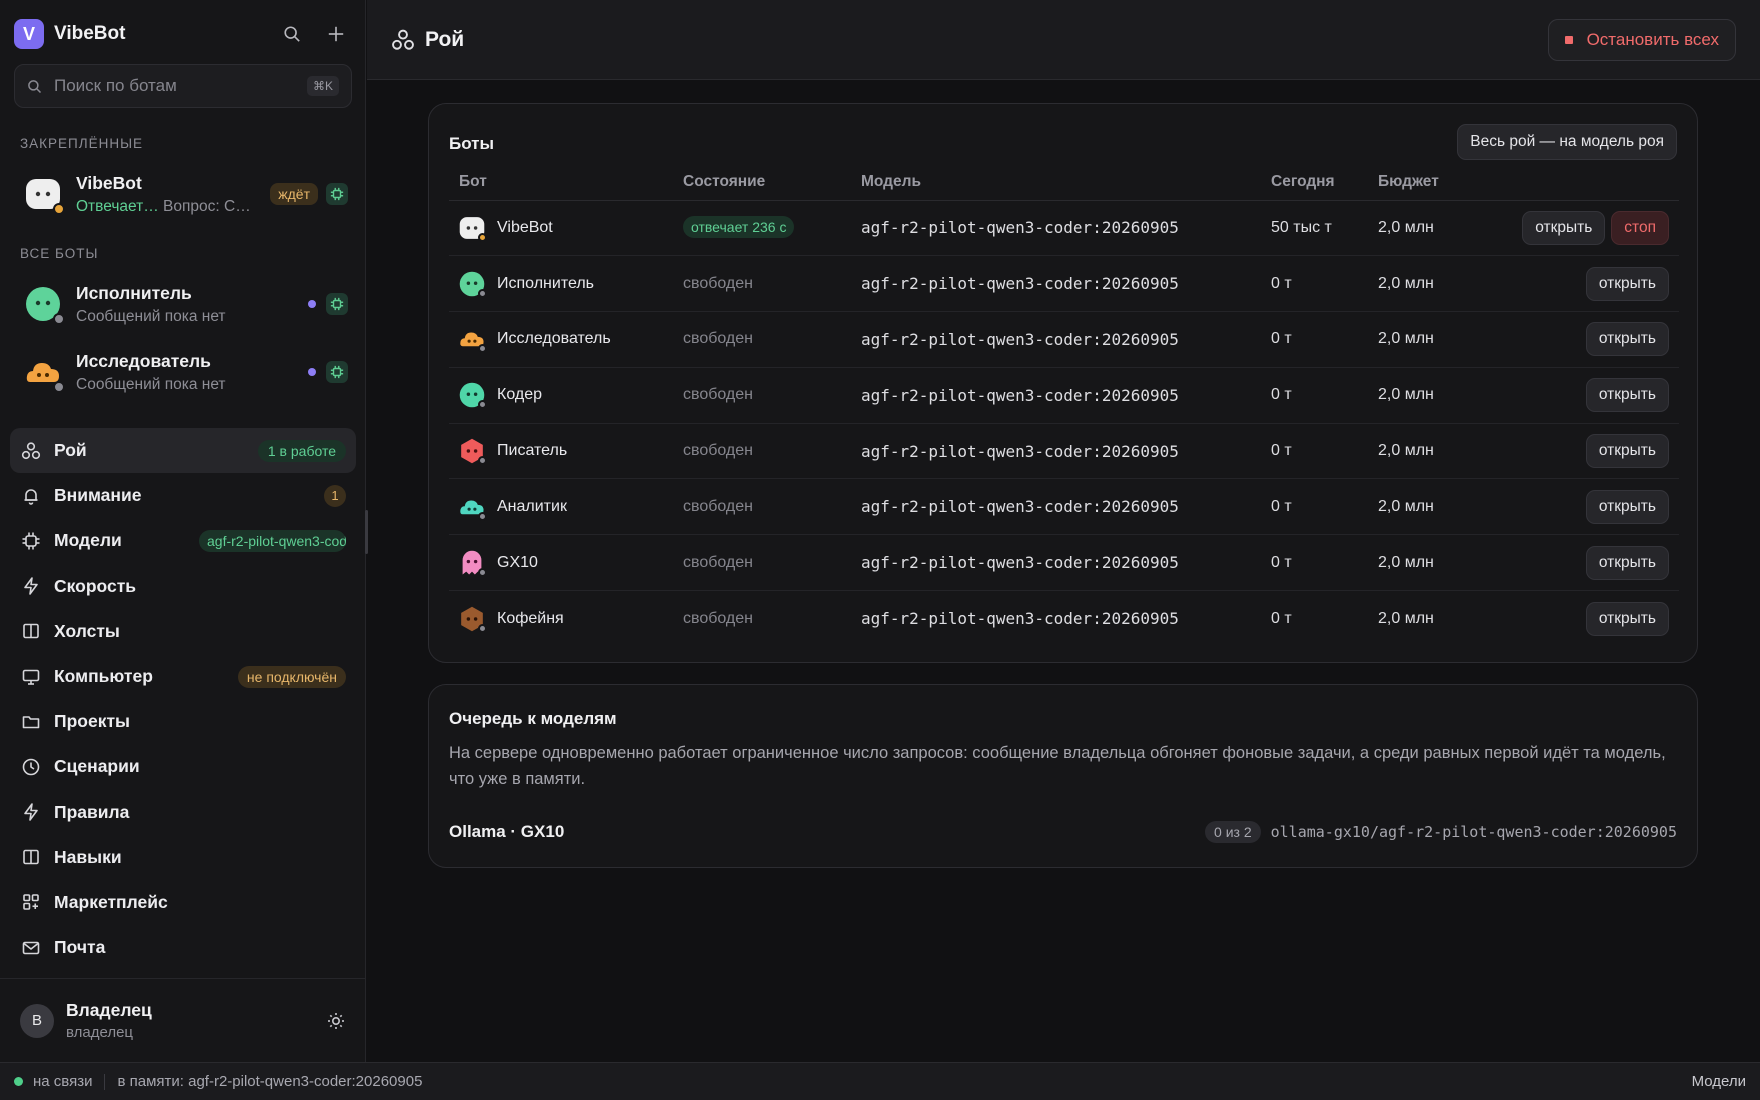  I want to click on bot-preview: Сообщений пока нет, so click(151, 384).